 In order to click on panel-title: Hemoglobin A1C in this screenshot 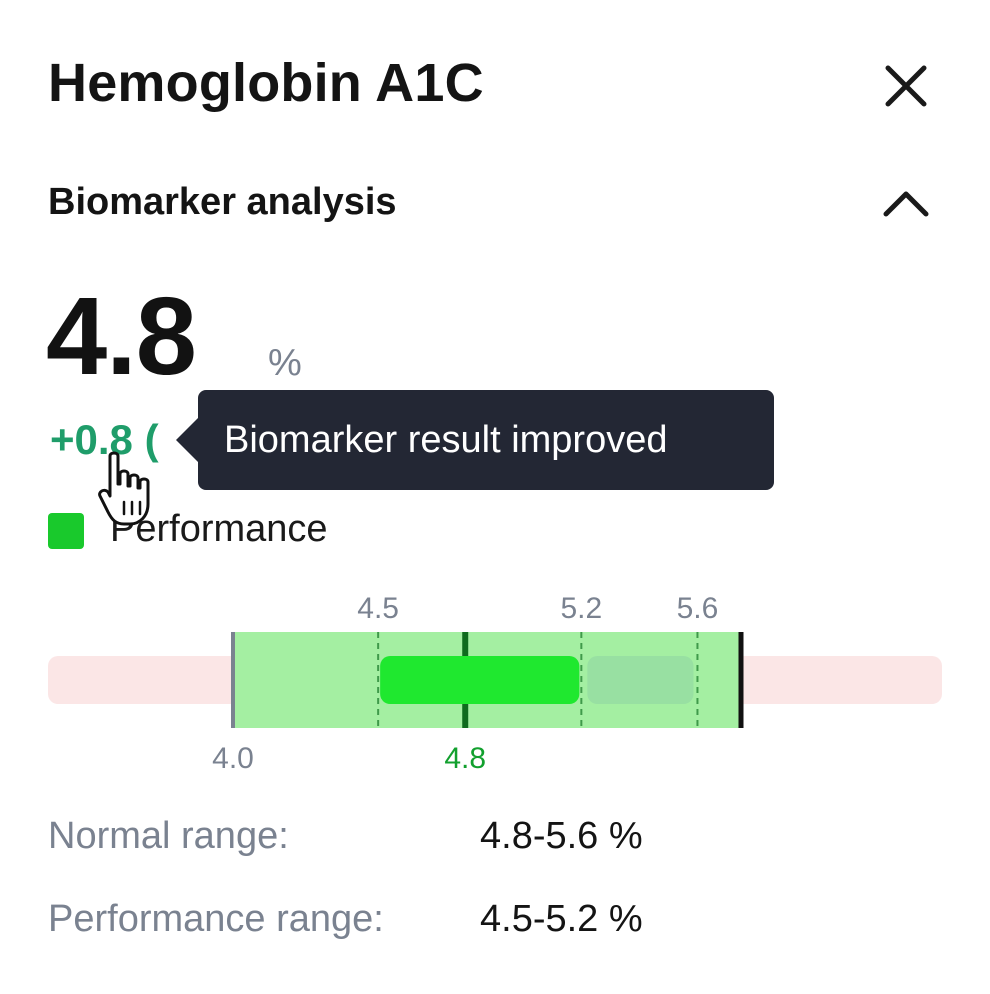, I will do `click(266, 83)`.